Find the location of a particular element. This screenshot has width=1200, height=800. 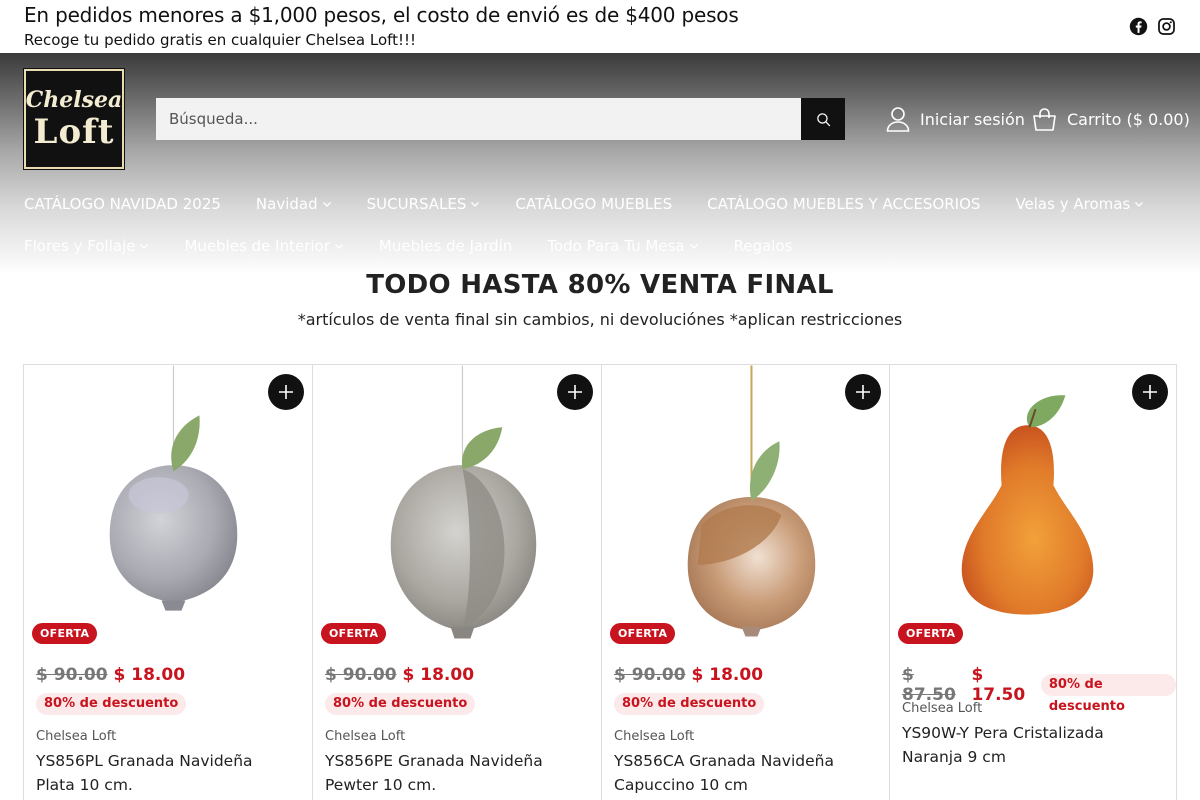

chelsea-loft-logo: Chelsea Loft is located at coordinates (74, 119).